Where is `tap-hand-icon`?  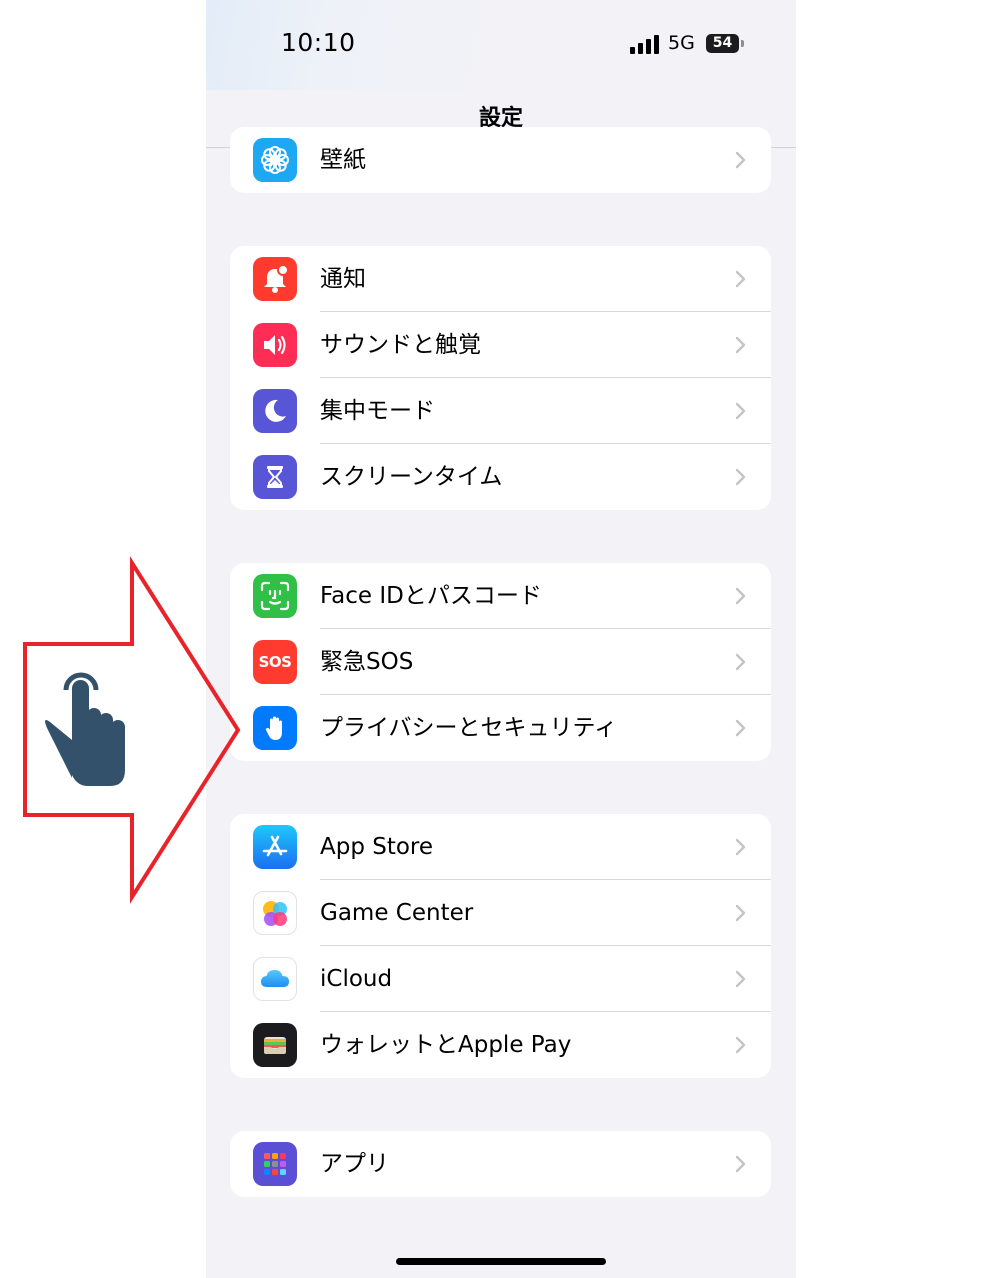
tap-hand-icon is located at coordinates (85, 729).